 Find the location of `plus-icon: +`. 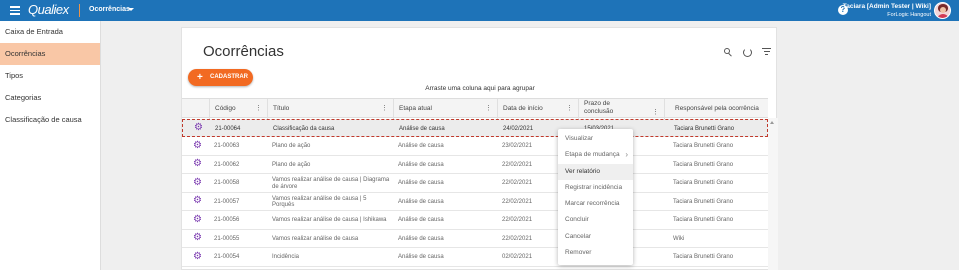

plus-icon: + is located at coordinates (200, 77).